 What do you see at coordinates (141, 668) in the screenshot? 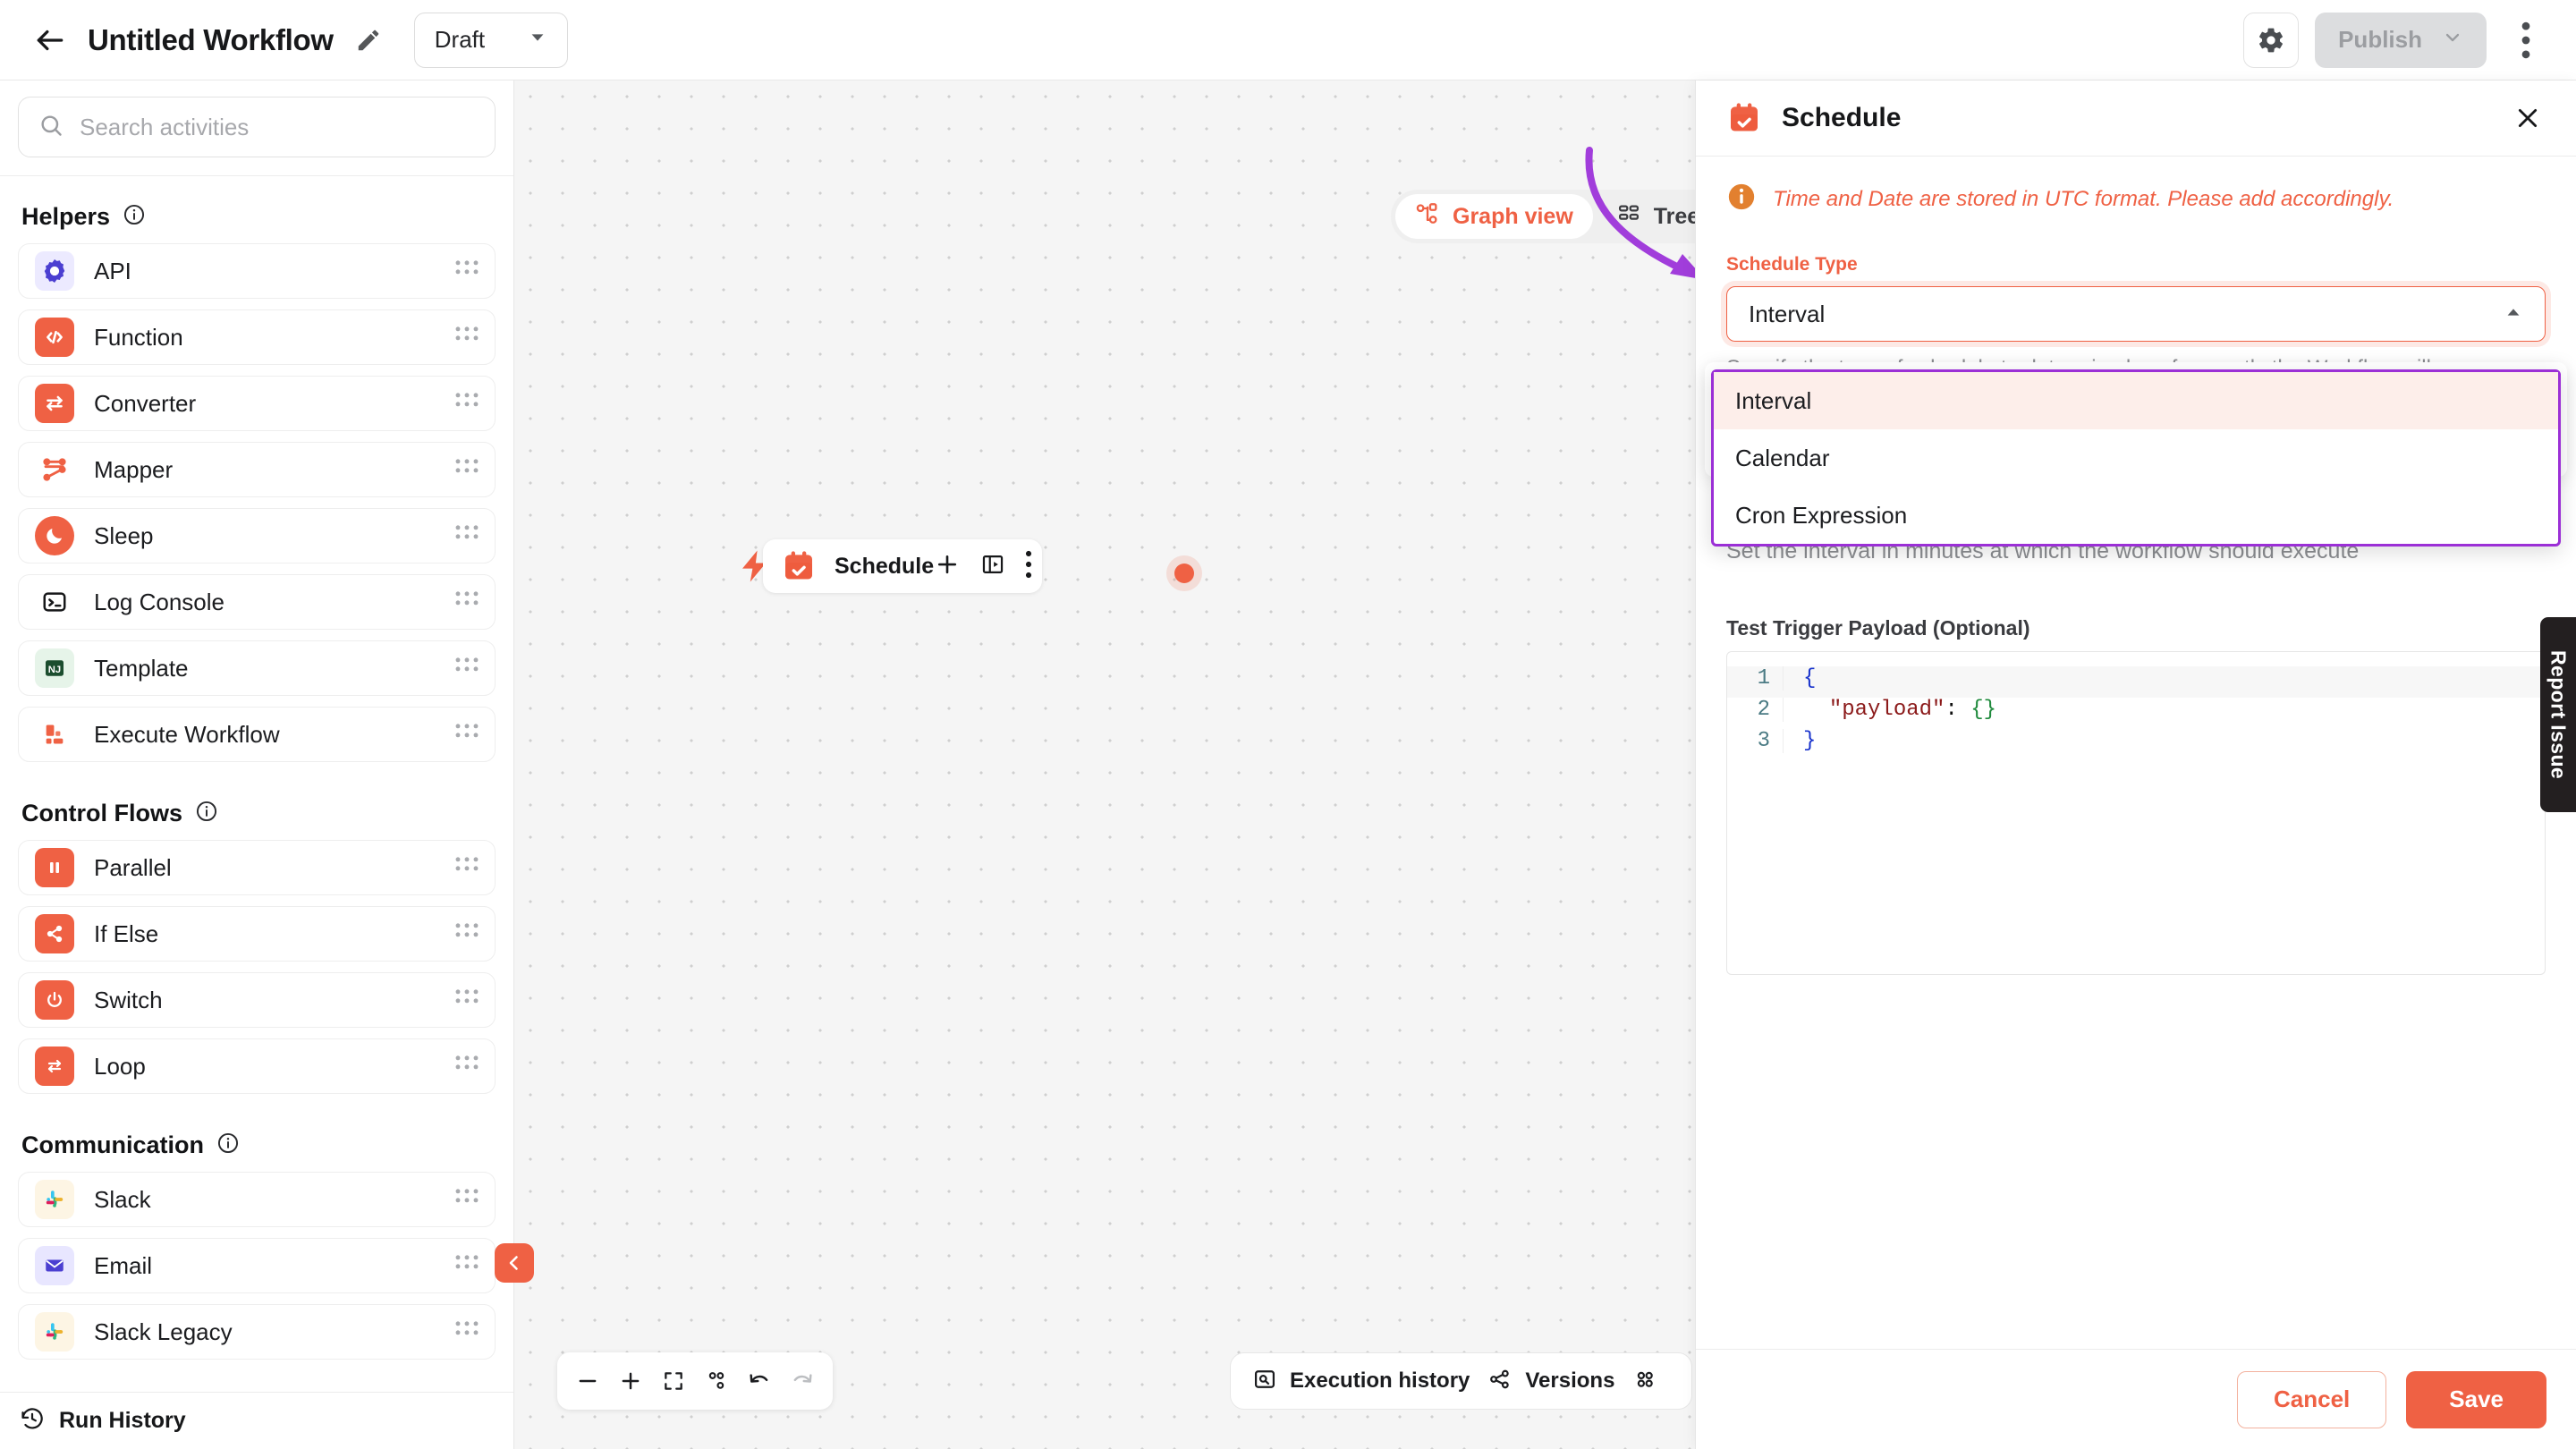
I see `activity-label: Template` at bounding box center [141, 668].